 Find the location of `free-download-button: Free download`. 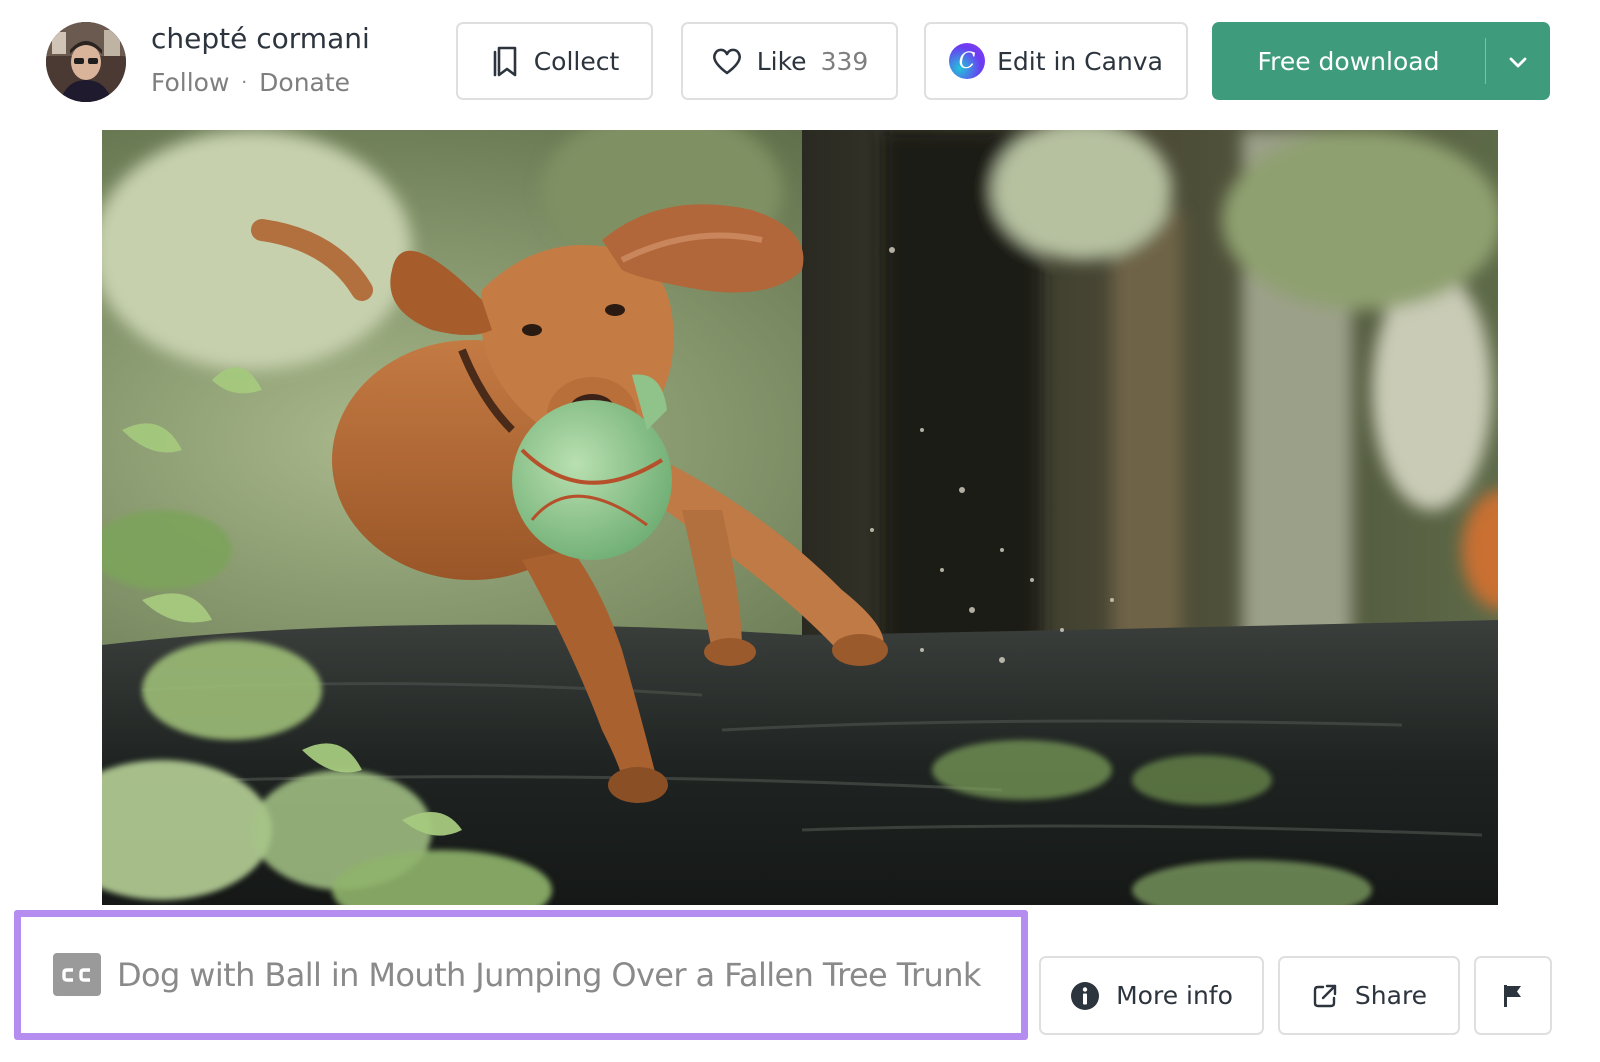

free-download-button: Free download is located at coordinates (1348, 61).